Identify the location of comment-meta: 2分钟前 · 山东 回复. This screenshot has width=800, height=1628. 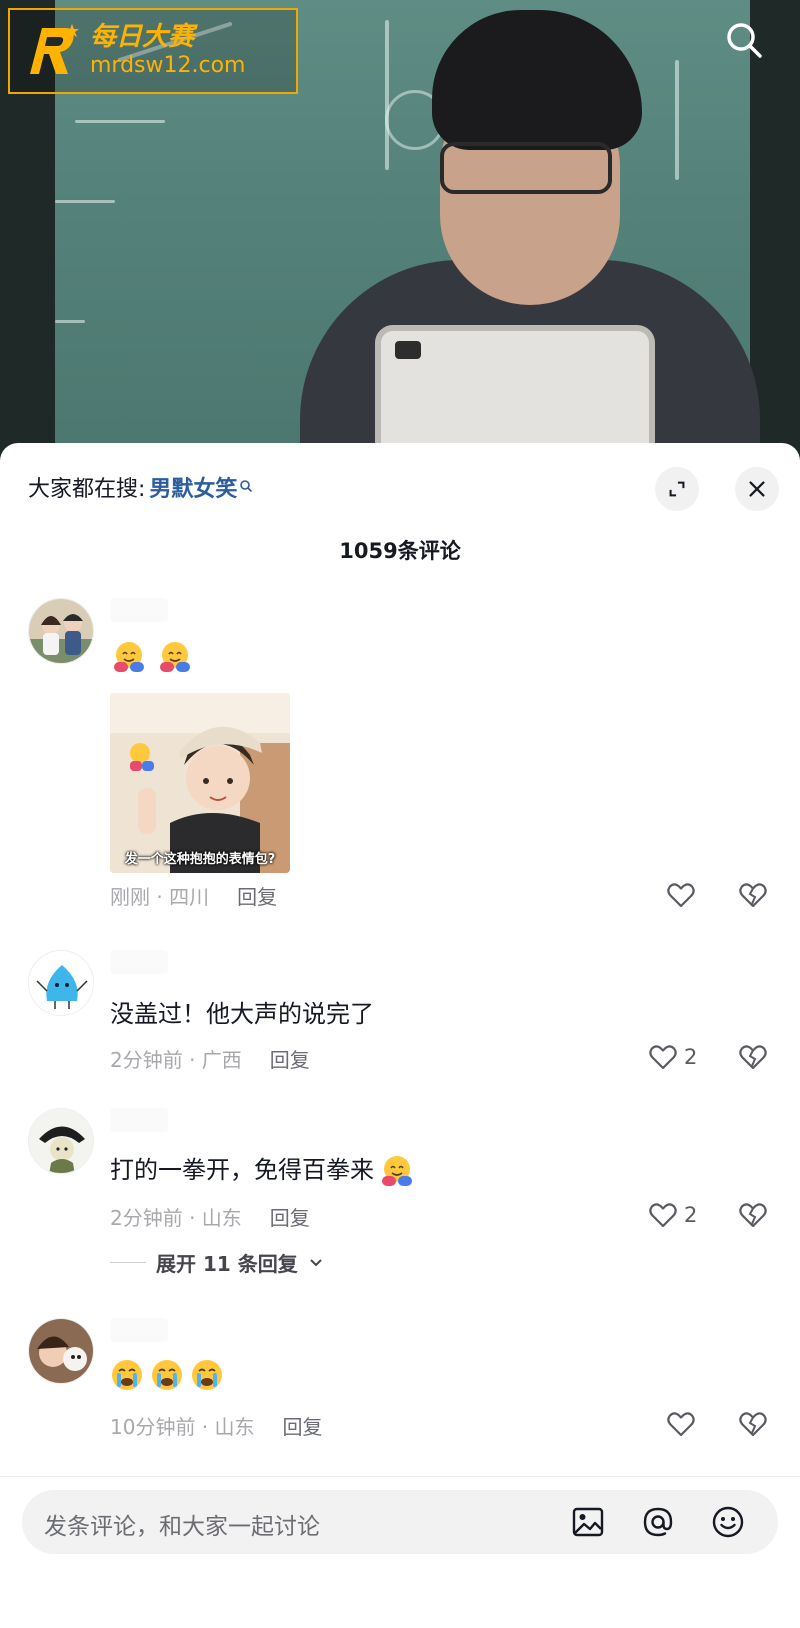
(210, 1216).